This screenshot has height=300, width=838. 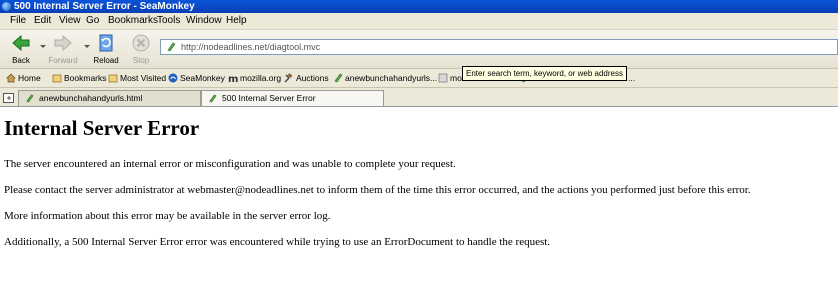 What do you see at coordinates (143, 78) in the screenshot?
I see `bookmark-label: Most Visited` at bounding box center [143, 78].